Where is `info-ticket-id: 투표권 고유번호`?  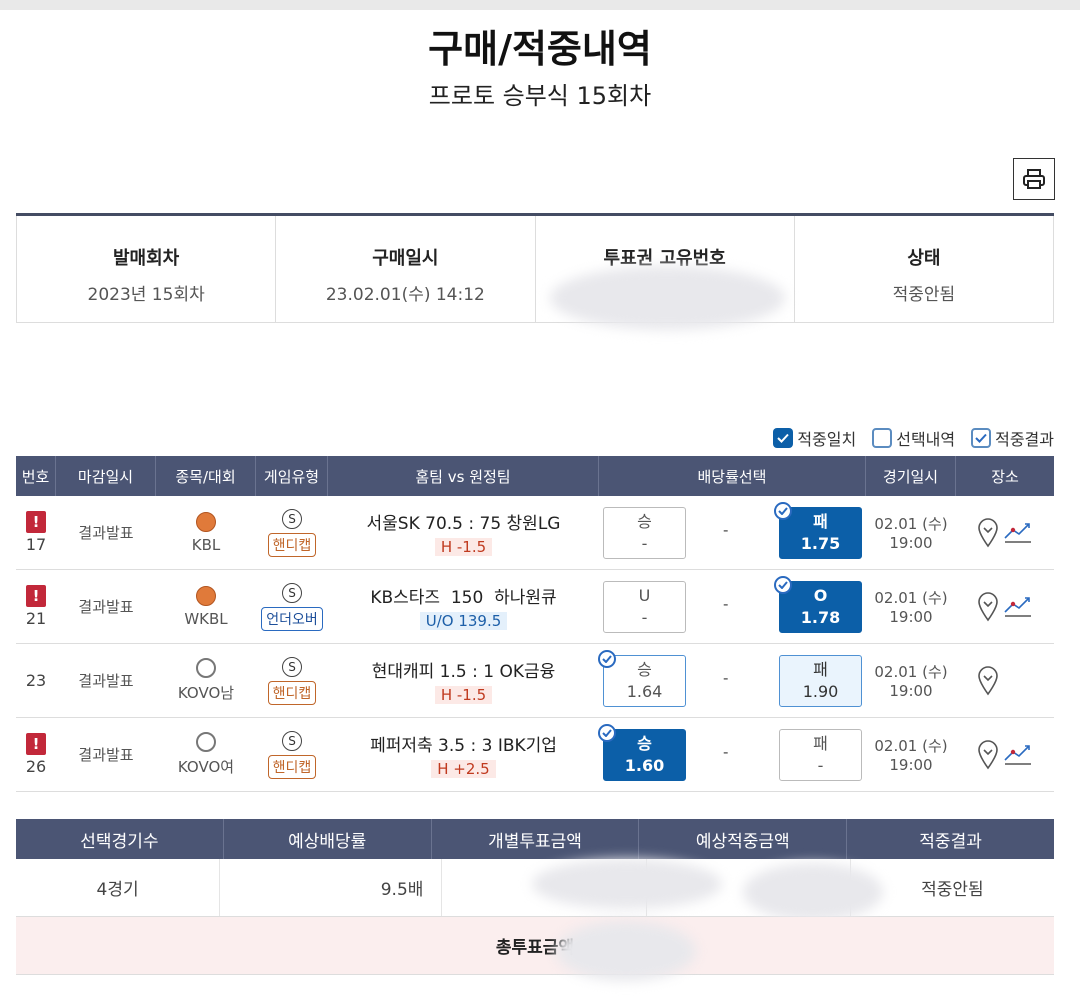
info-ticket-id: 투표권 고유번호 is located at coordinates (665, 273).